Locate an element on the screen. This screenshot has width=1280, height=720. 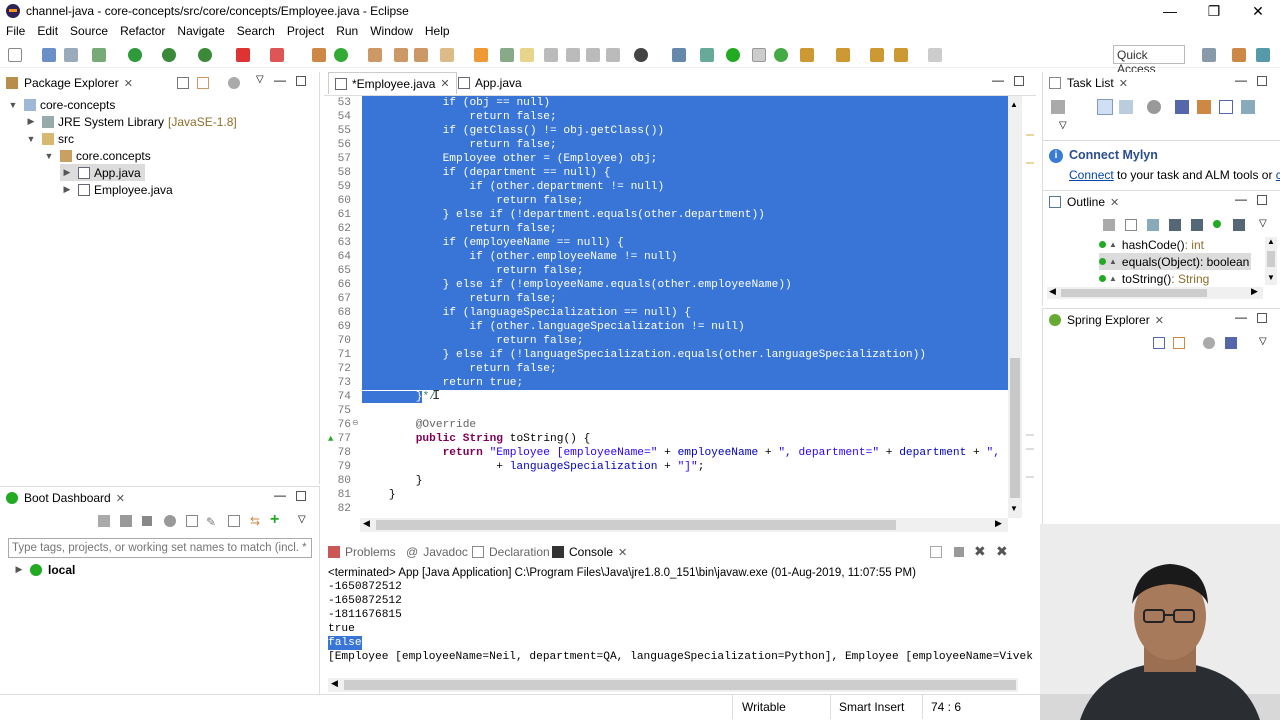
new-package-icon is located at coordinates (319, 55).